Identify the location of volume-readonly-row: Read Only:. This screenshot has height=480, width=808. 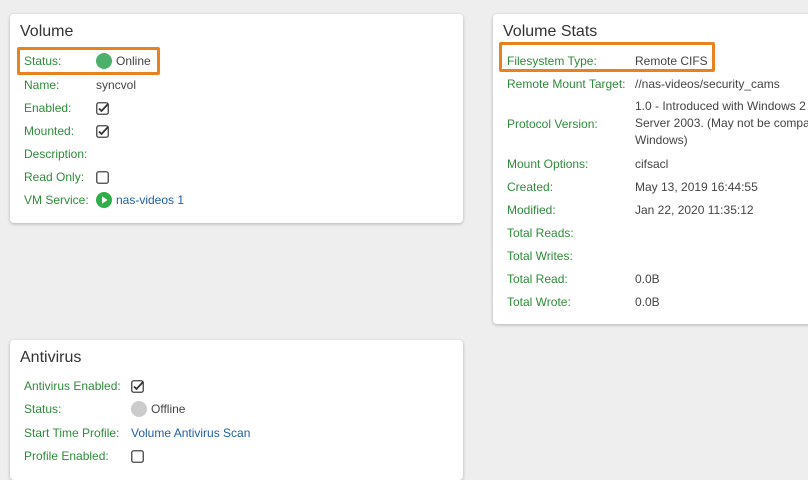
(234, 177).